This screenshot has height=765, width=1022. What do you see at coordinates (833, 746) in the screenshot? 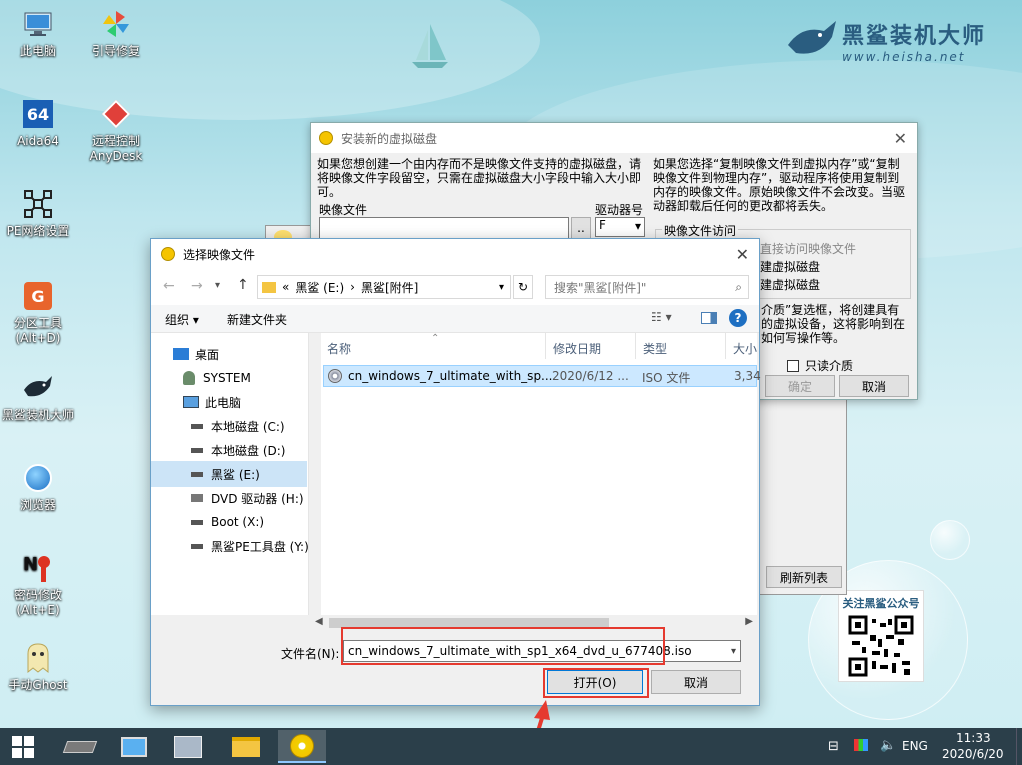
I see `network-icon: ⊟` at bounding box center [833, 746].